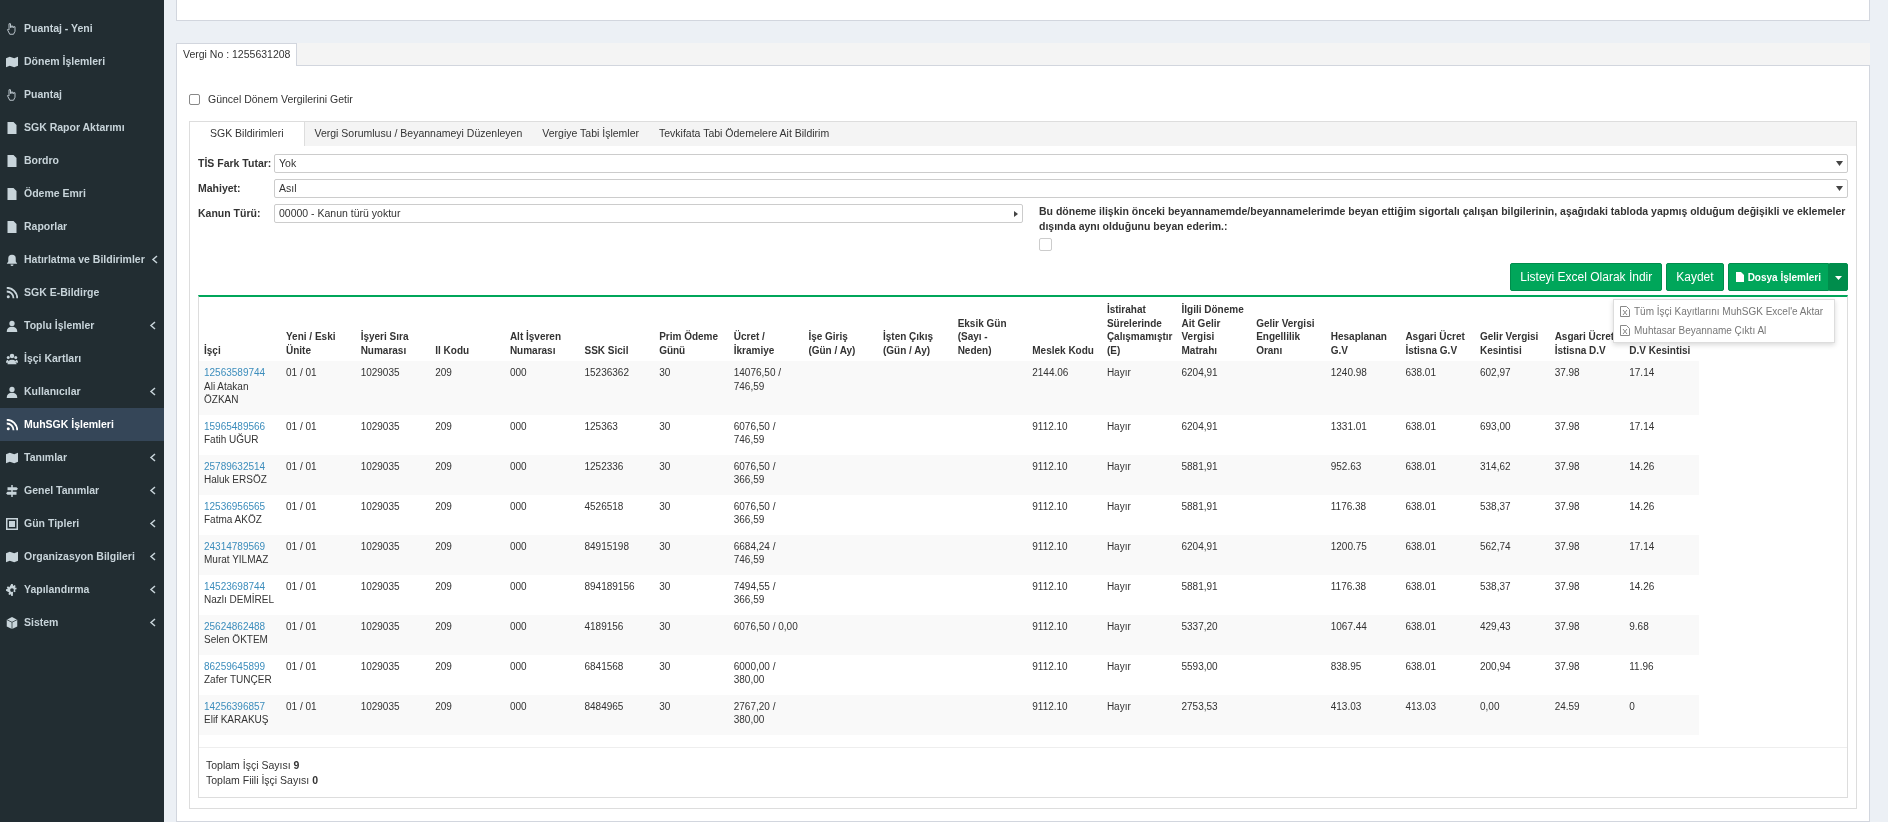  I want to click on column-header: İşyeri Sıra Numarası, so click(384, 343).